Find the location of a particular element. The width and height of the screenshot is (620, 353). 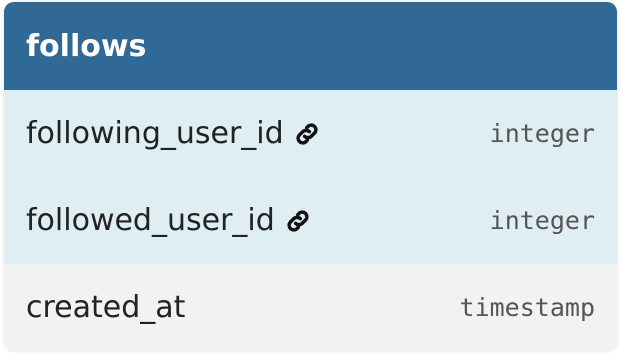

table-title: follows is located at coordinates (86, 46).